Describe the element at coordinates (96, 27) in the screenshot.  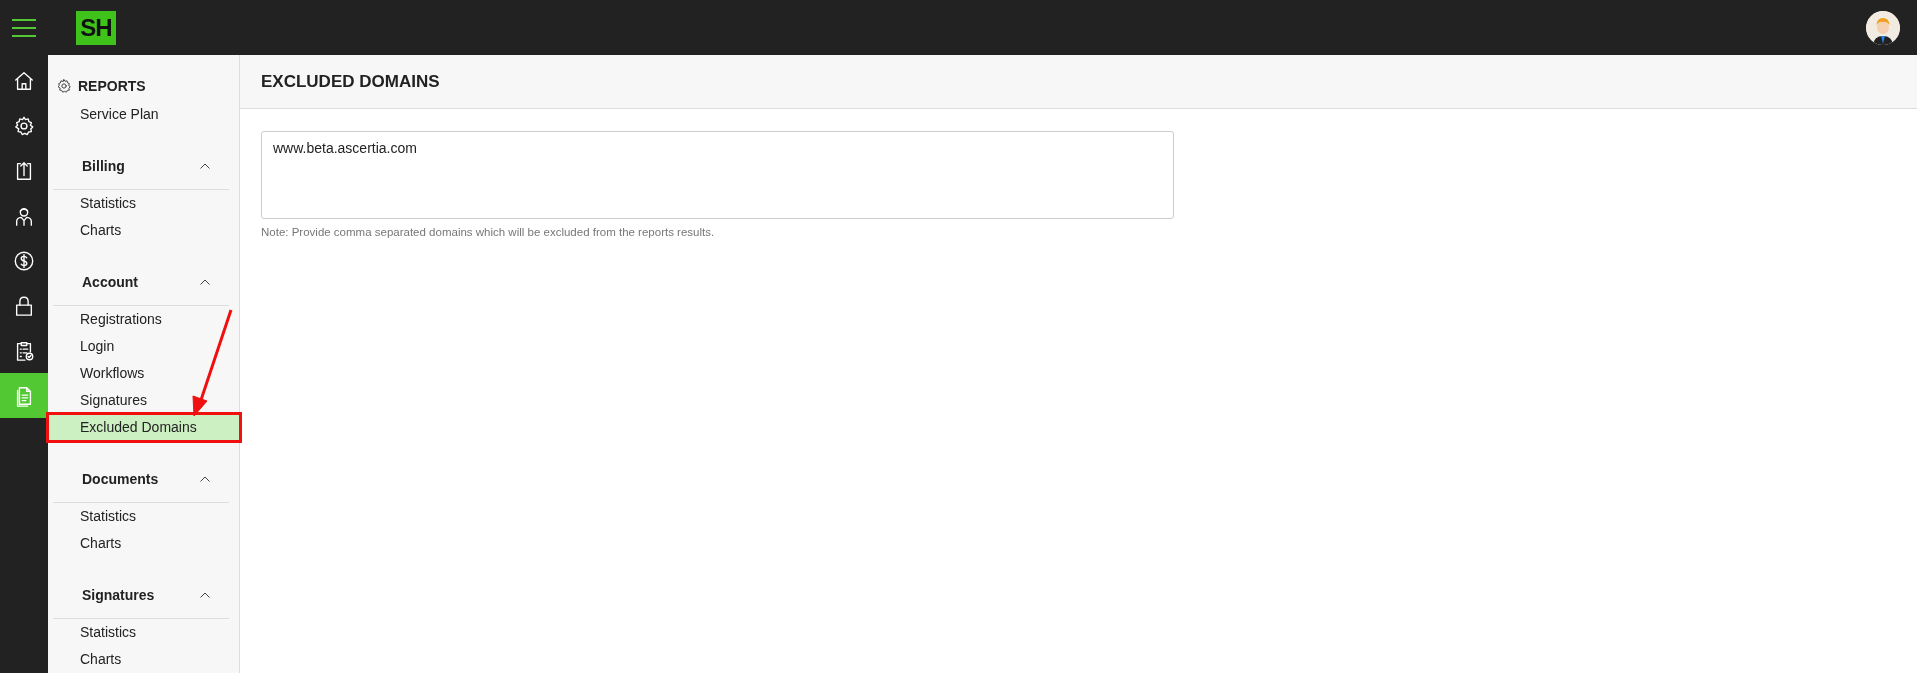
I see `app-logo: SH` at that location.